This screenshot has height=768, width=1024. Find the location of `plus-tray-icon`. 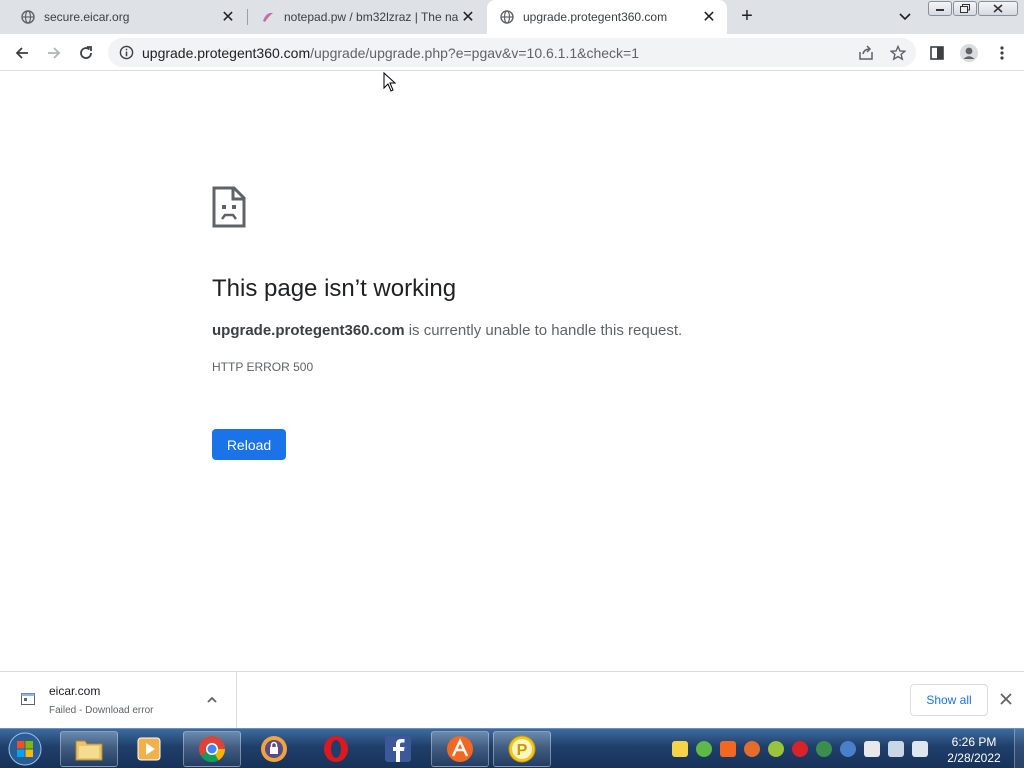

plus-tray-icon is located at coordinates (776, 749).